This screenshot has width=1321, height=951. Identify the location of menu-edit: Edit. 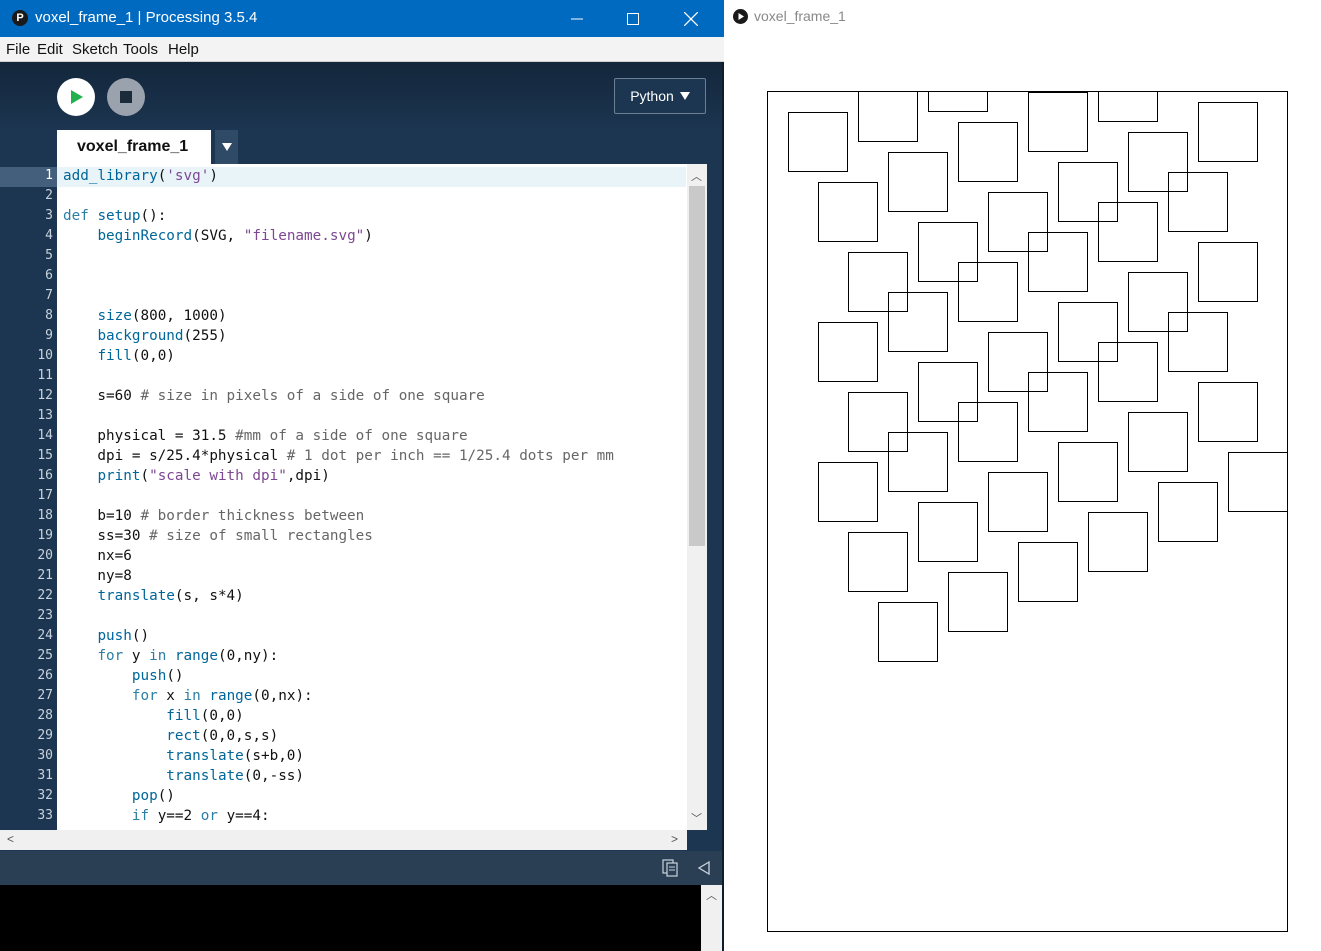
(50, 49).